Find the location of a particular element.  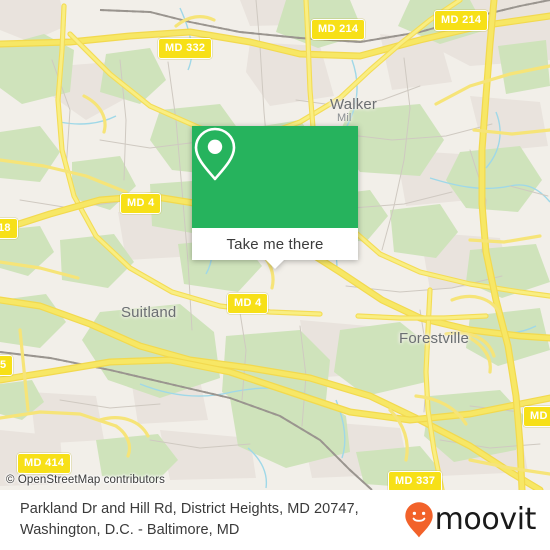

popup-action-row: Take me there is located at coordinates (275, 244).